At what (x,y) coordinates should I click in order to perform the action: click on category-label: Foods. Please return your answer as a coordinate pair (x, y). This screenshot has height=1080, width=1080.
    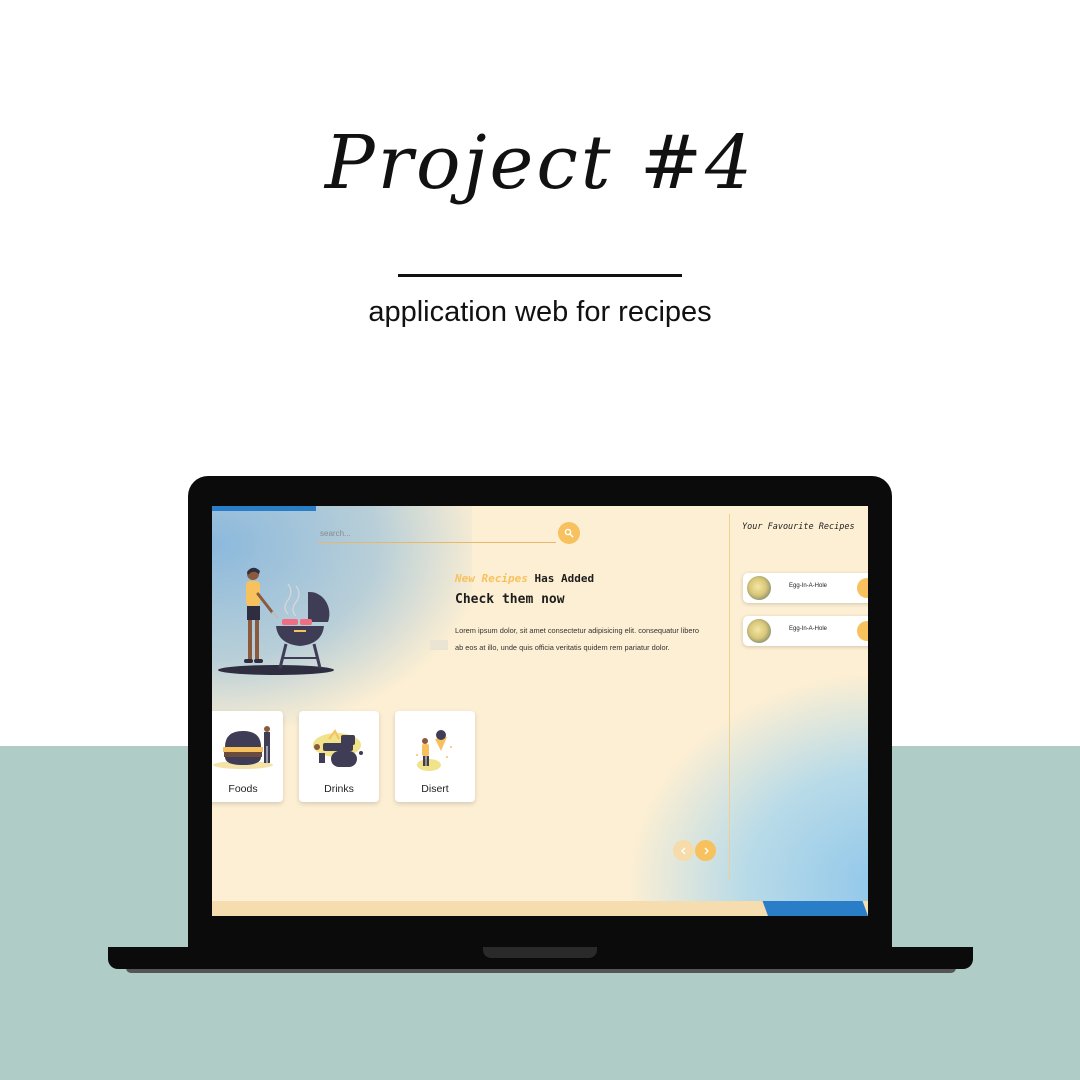
    Looking at the image, I should click on (243, 789).